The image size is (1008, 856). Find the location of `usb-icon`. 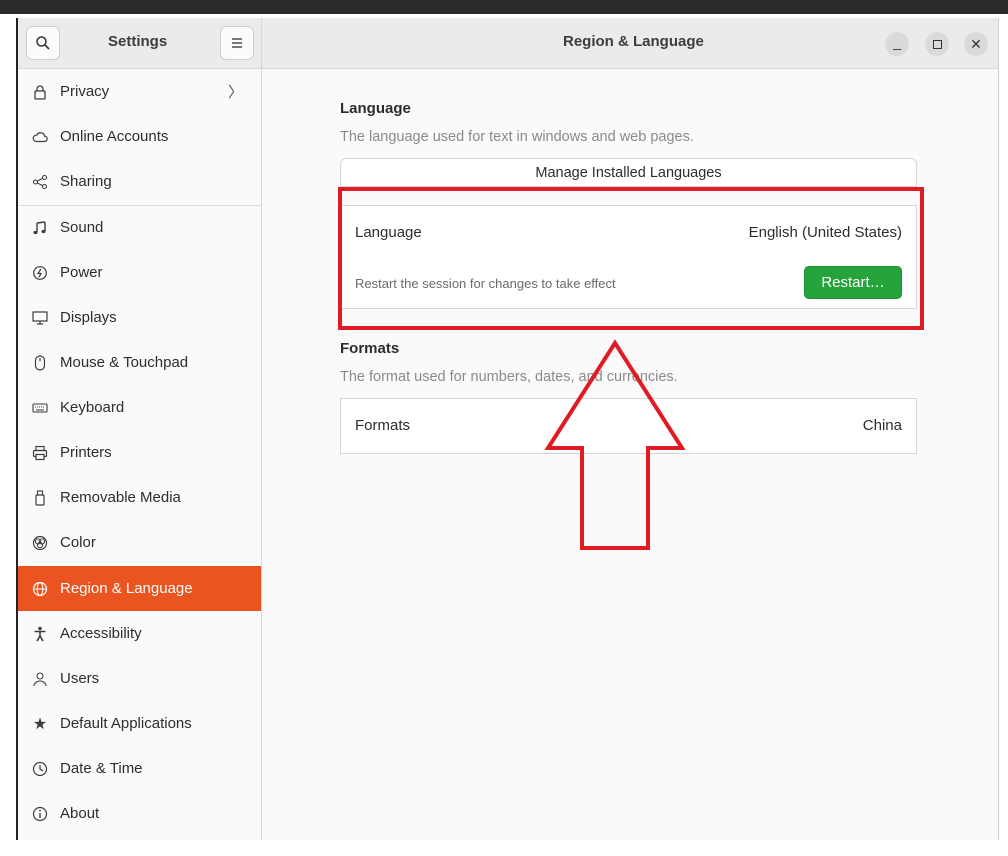

usb-icon is located at coordinates (40, 497).